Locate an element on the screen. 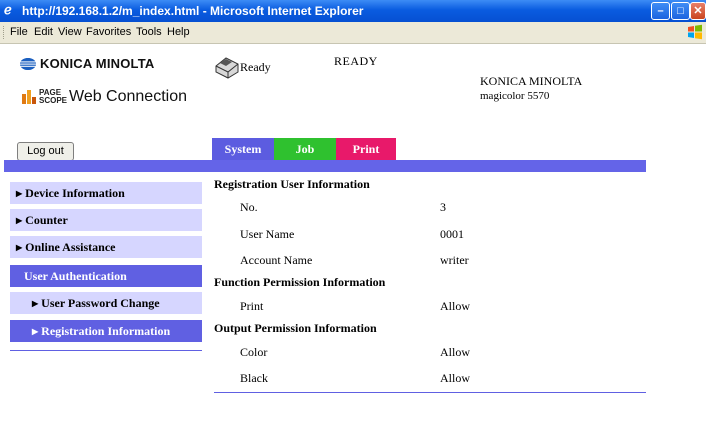 Image resolution: width=706 pixels, height=432 pixels. print-permission-label: Print is located at coordinates (252, 306).